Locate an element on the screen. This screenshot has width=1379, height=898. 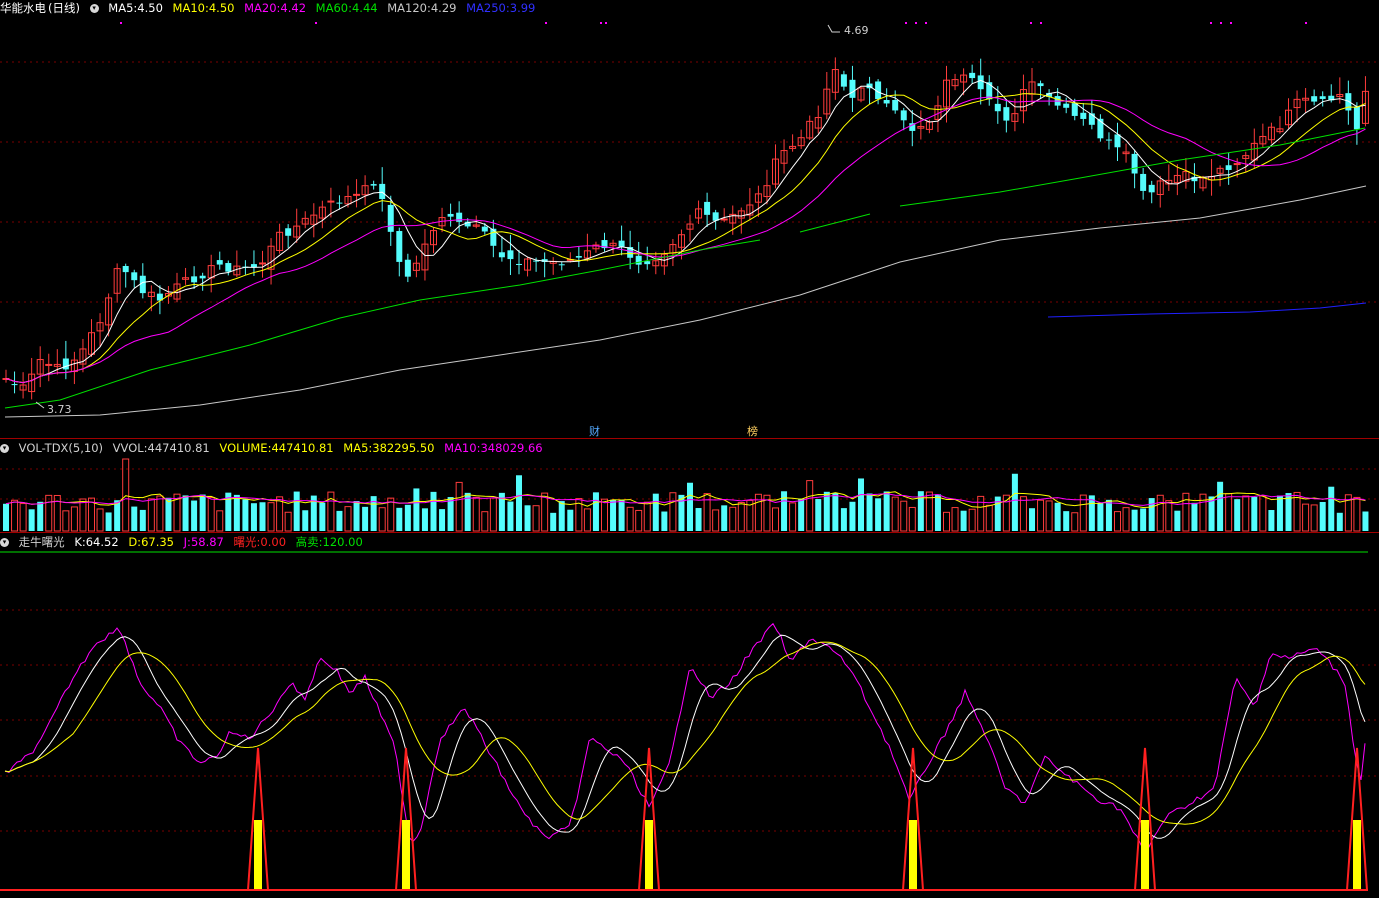
ma60-line is located at coordinates (835, 223).